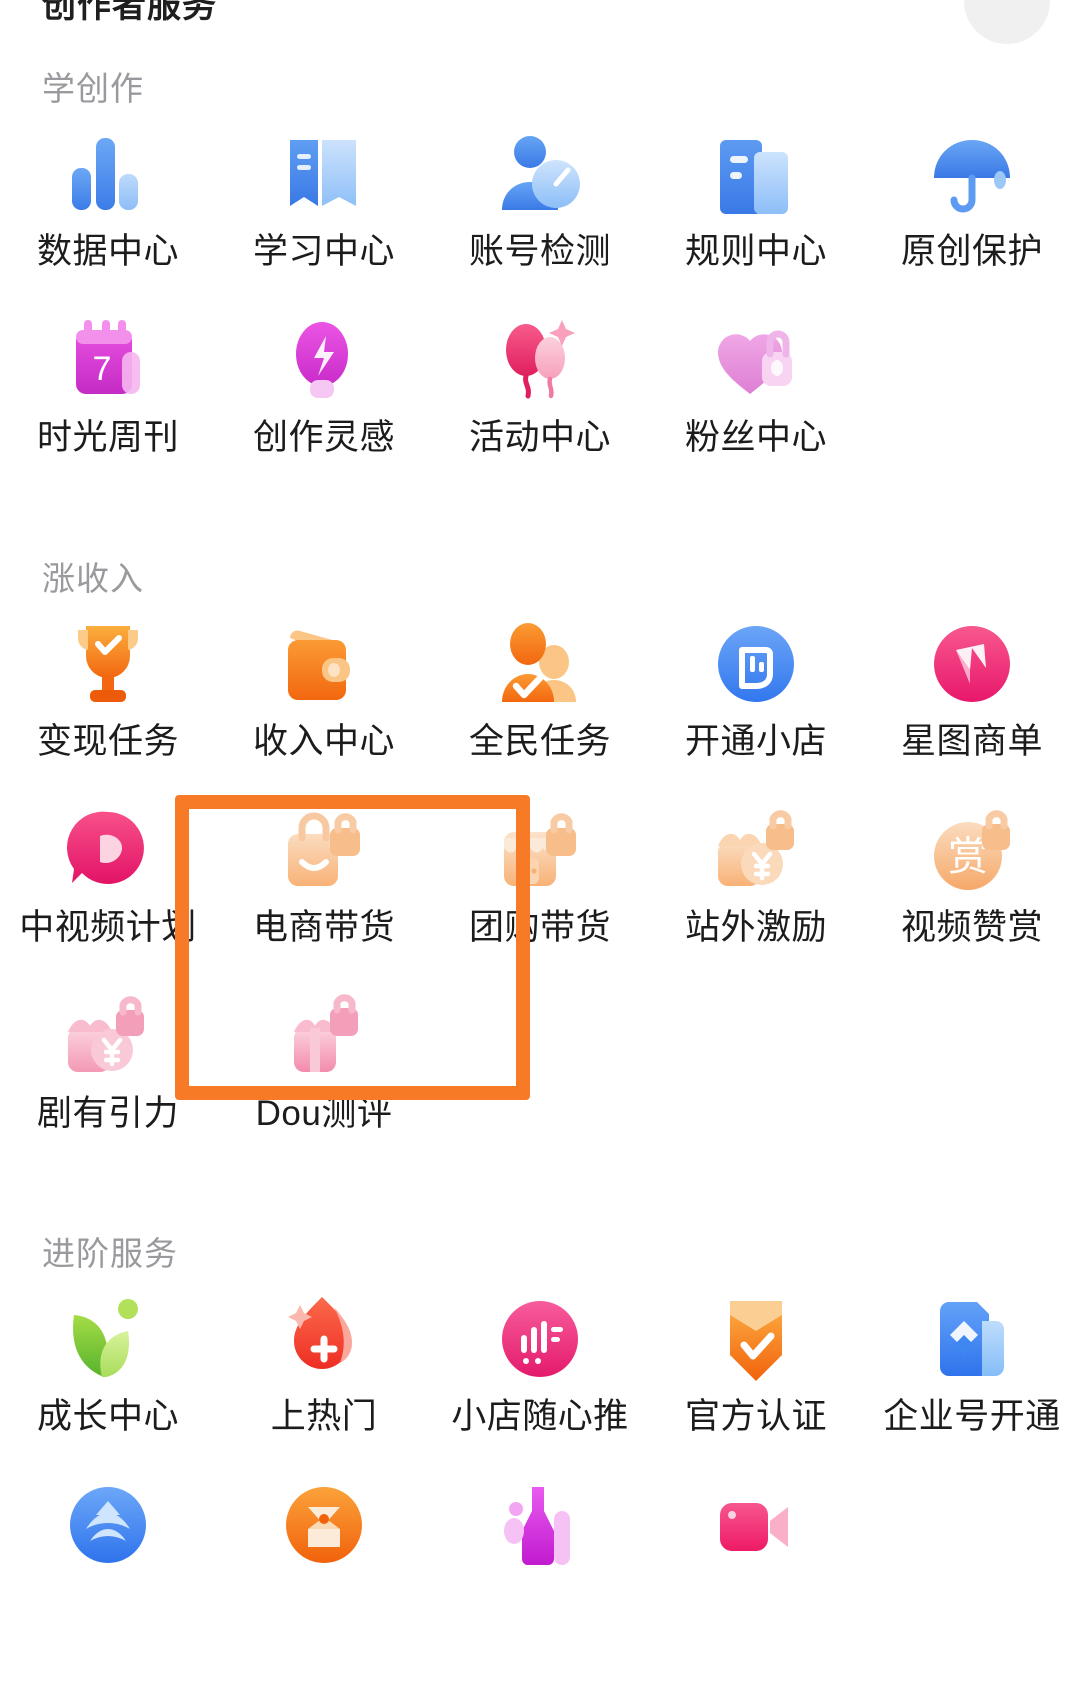 The image size is (1080, 1684). I want to click on app-tile-fans-center: 粉丝中心, so click(756, 397).